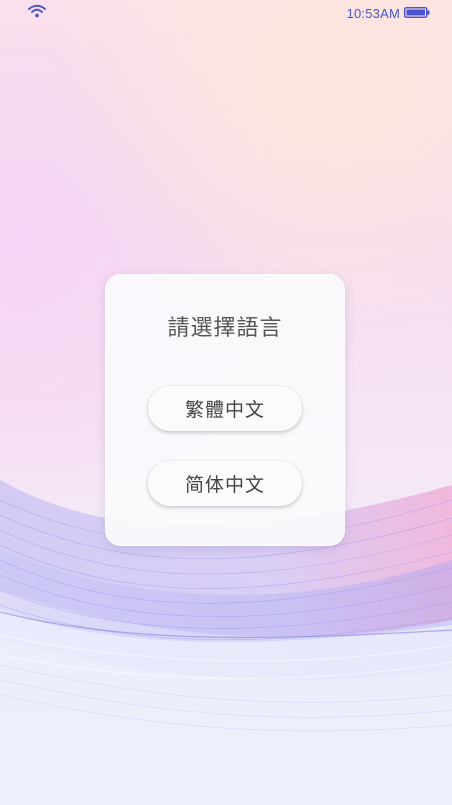 The width and height of the screenshot is (452, 805). I want to click on battery-icon, so click(417, 12).